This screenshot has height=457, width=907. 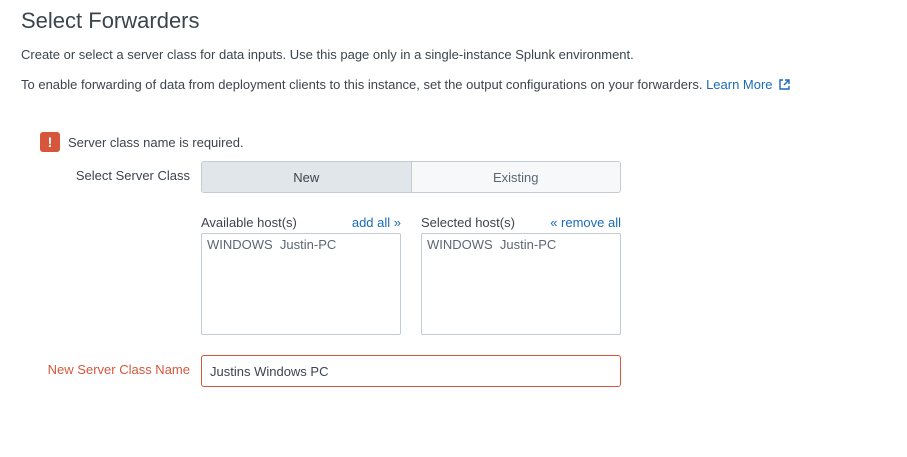 What do you see at coordinates (50, 142) in the screenshot?
I see `error-icon: !` at bounding box center [50, 142].